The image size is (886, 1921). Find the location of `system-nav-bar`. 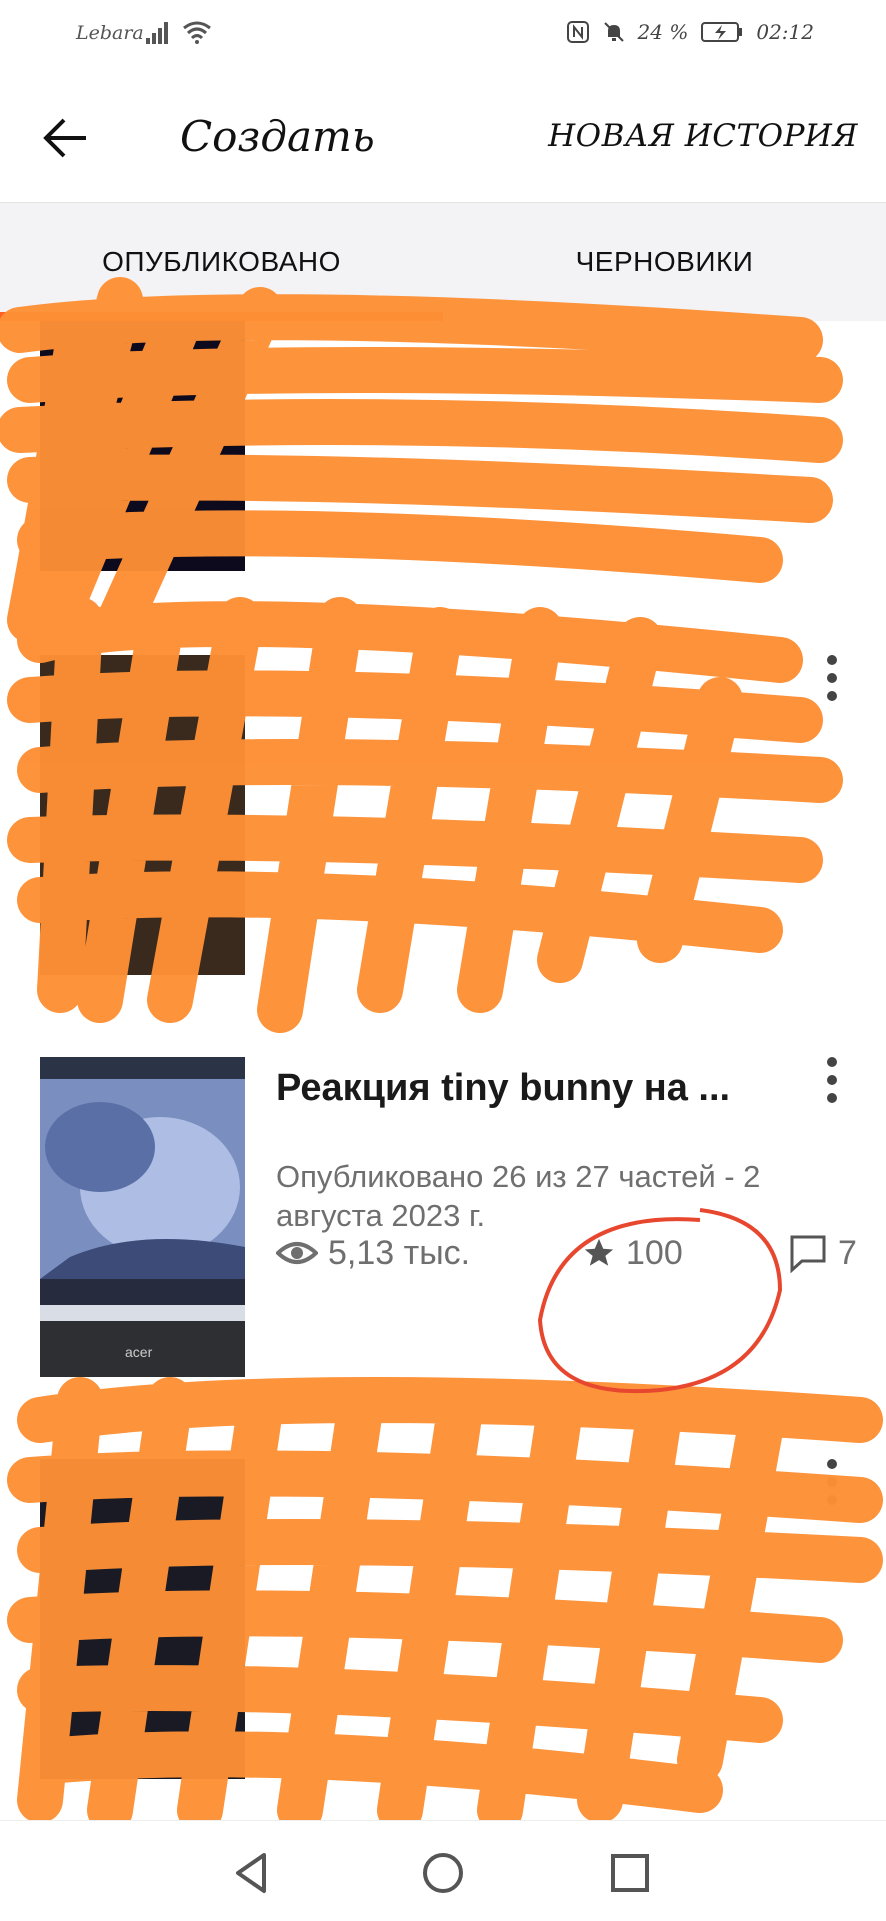

system-nav-bar is located at coordinates (443, 1870).